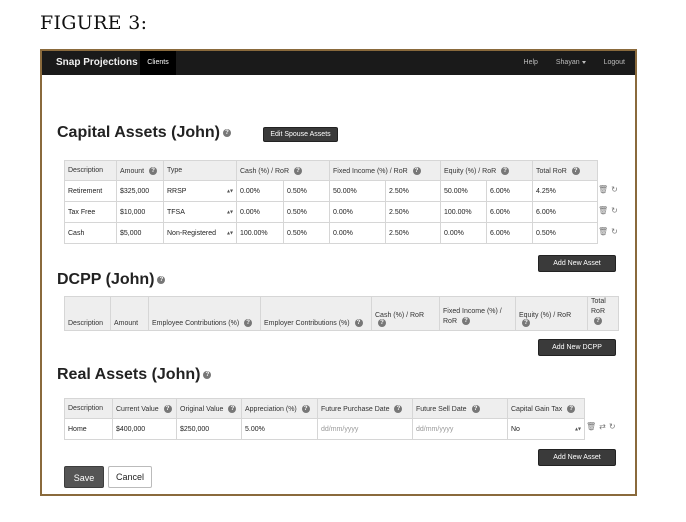 The width and height of the screenshot is (686, 522). What do you see at coordinates (200, 191) in the screenshot?
I see `type-select: RRSP ▴▾` at bounding box center [200, 191].